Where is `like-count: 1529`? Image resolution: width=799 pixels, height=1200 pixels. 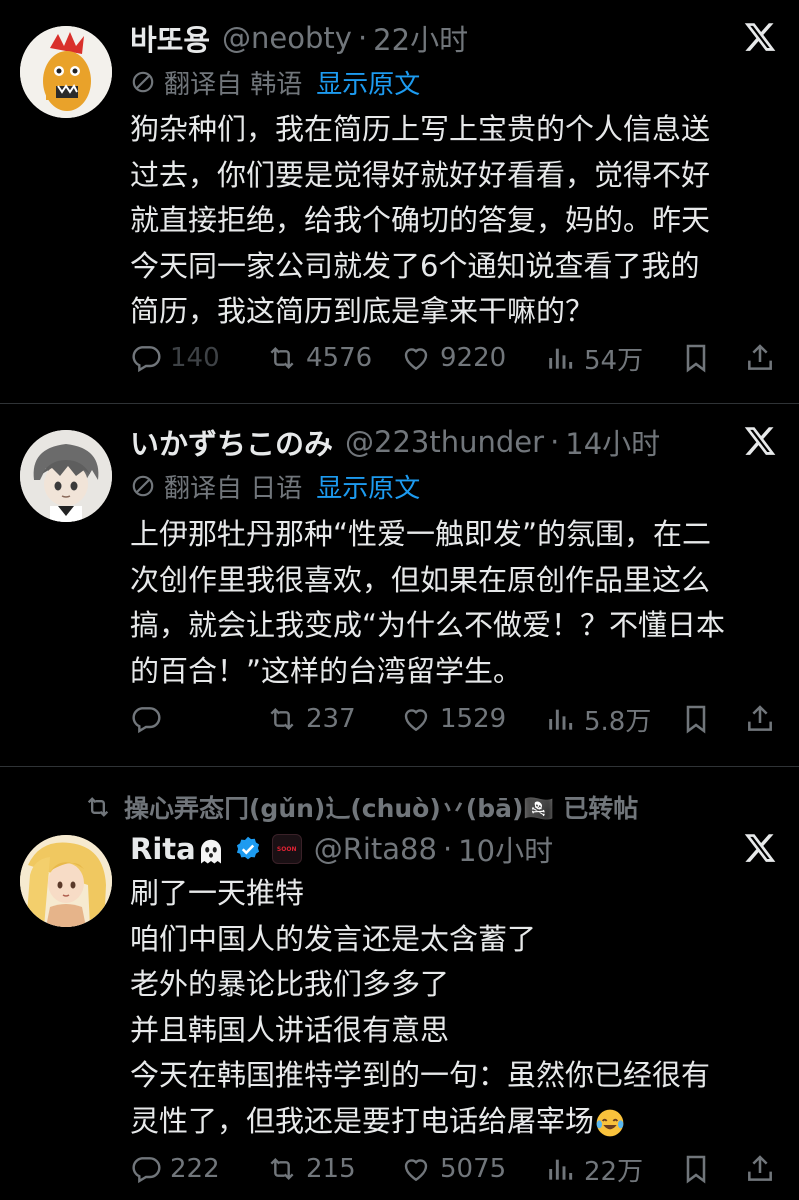
like-count: 1529 is located at coordinates (473, 719).